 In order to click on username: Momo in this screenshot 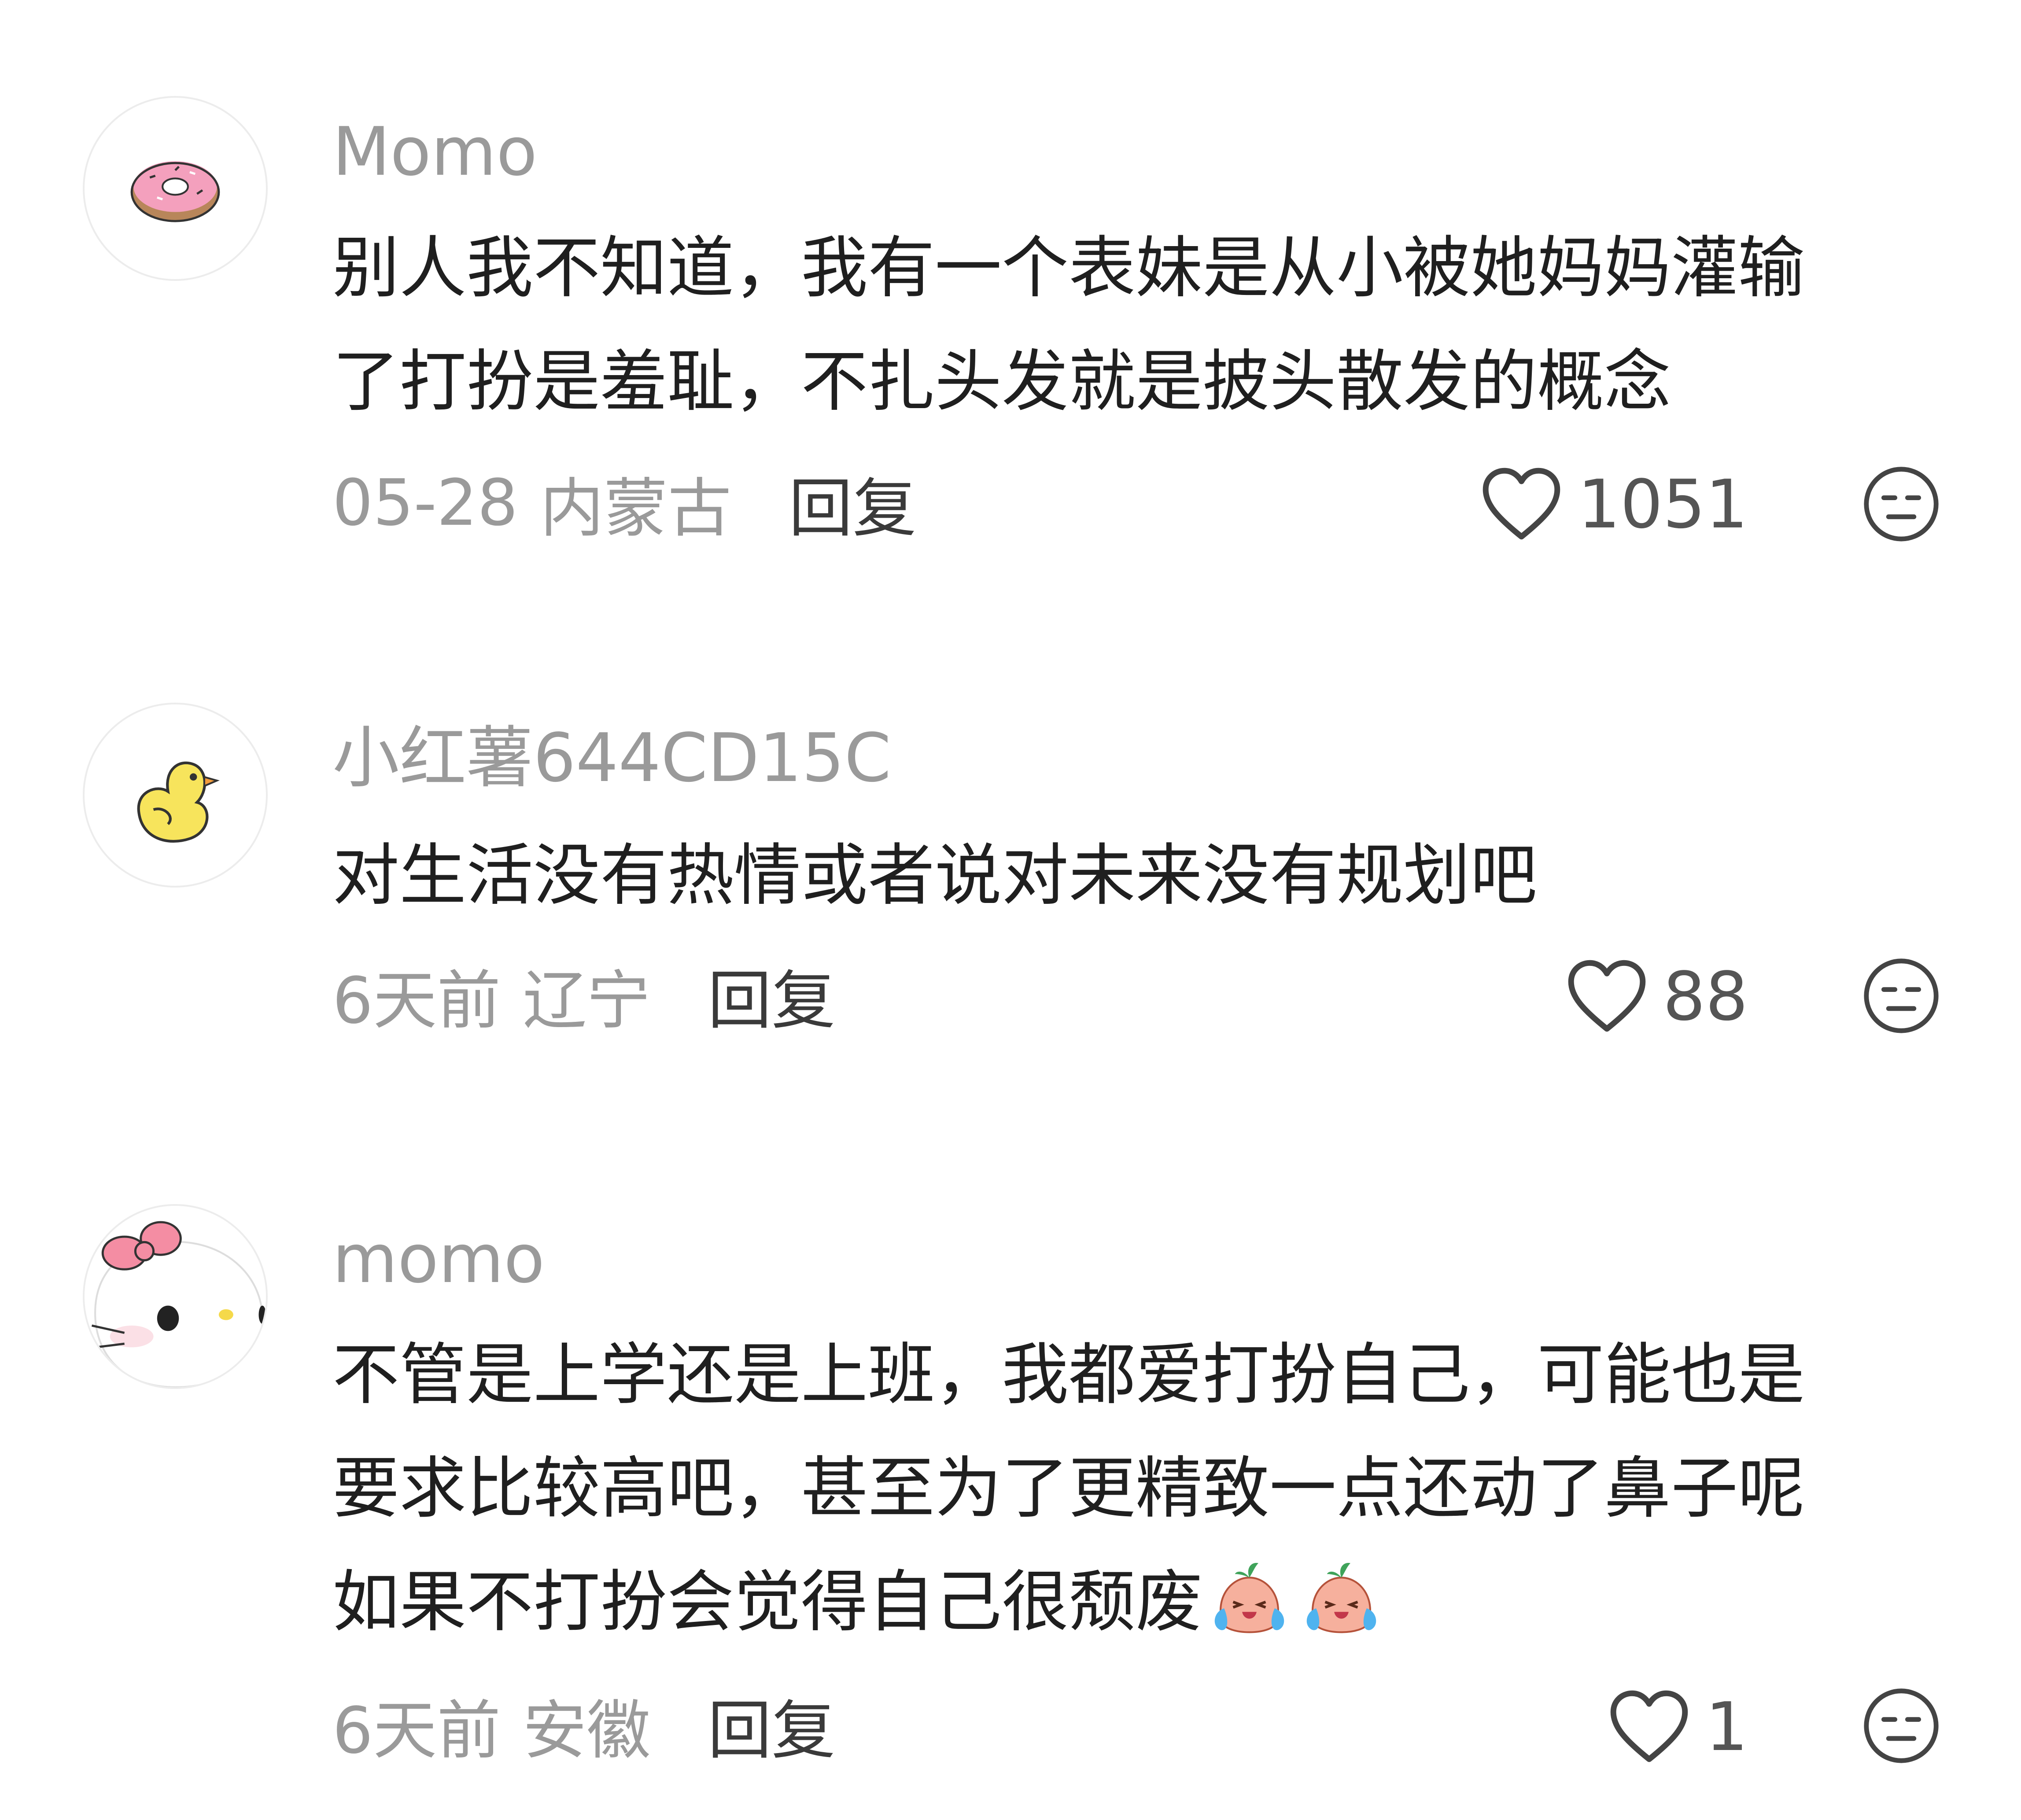, I will do `click(435, 152)`.